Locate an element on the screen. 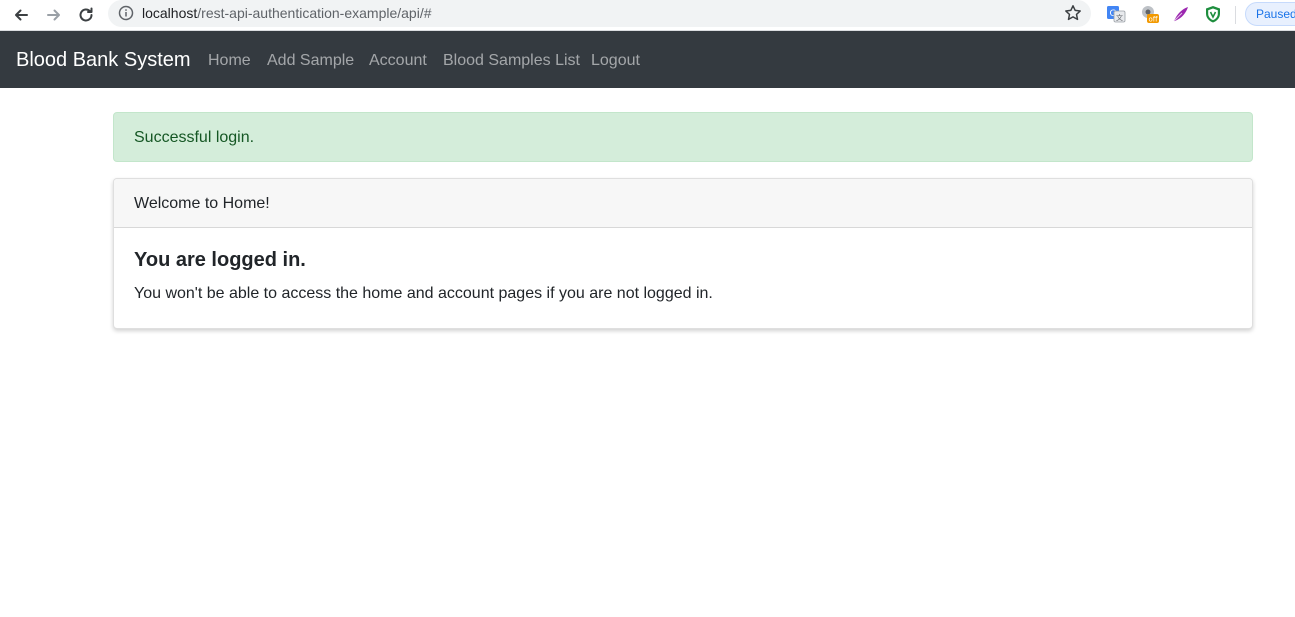 Image resolution: width=1295 pixels, height=617 pixels. nav-link-blood-samples-list: Blood Samples List is located at coordinates (511, 61).